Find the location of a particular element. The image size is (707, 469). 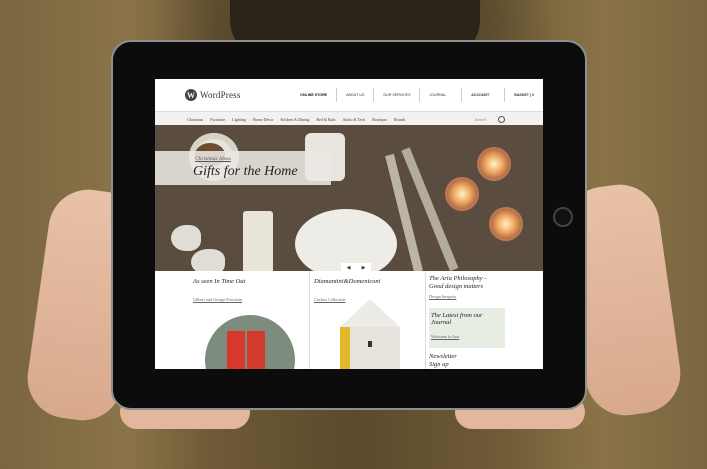

porcelain-figures-image is located at coordinates (250, 342).